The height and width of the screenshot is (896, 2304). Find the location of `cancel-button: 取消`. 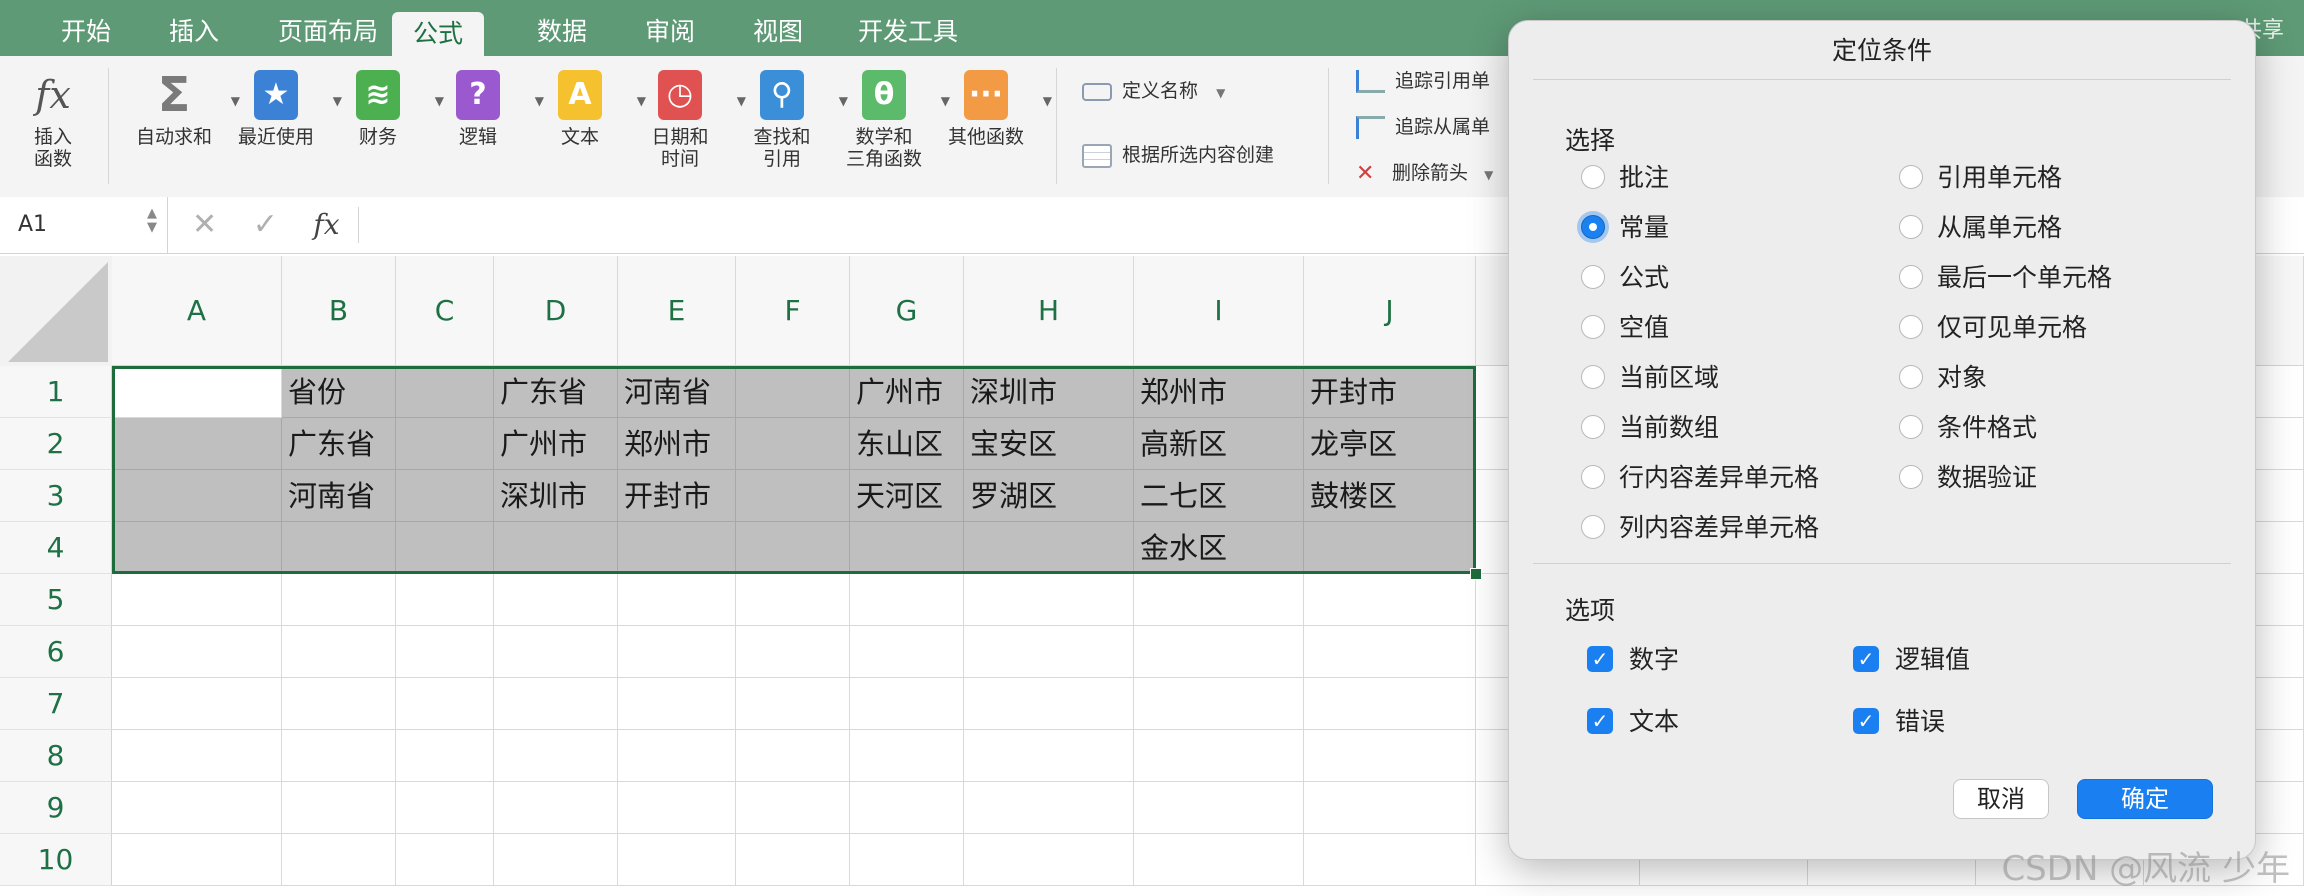

cancel-button: 取消 is located at coordinates (2001, 799).